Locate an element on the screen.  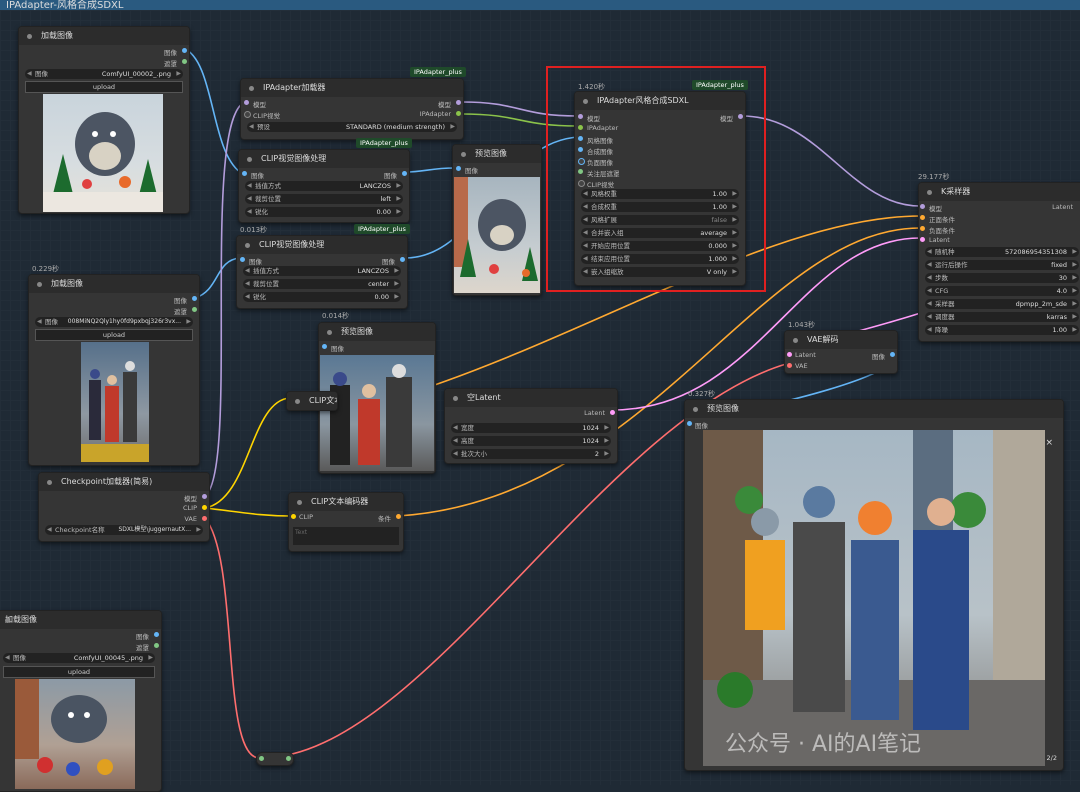
output-latent-port is located at coordinates (612, 412).